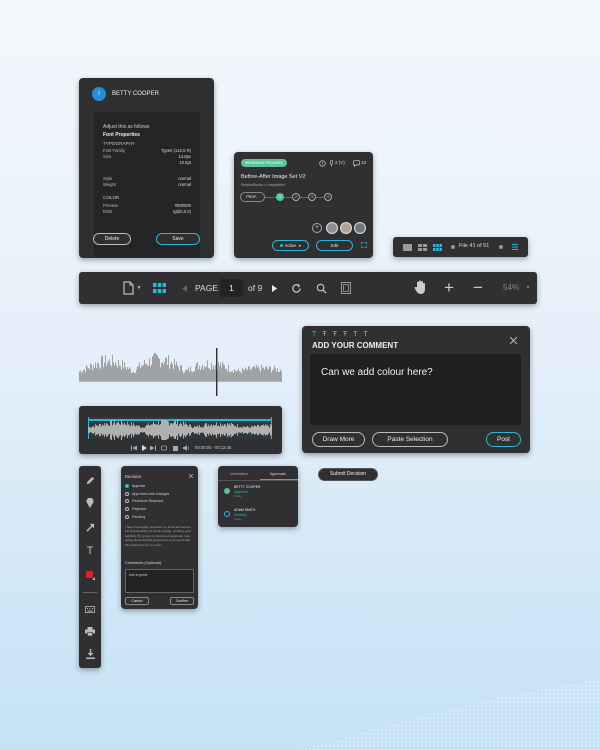  I want to click on print-icon, so click(90, 631).